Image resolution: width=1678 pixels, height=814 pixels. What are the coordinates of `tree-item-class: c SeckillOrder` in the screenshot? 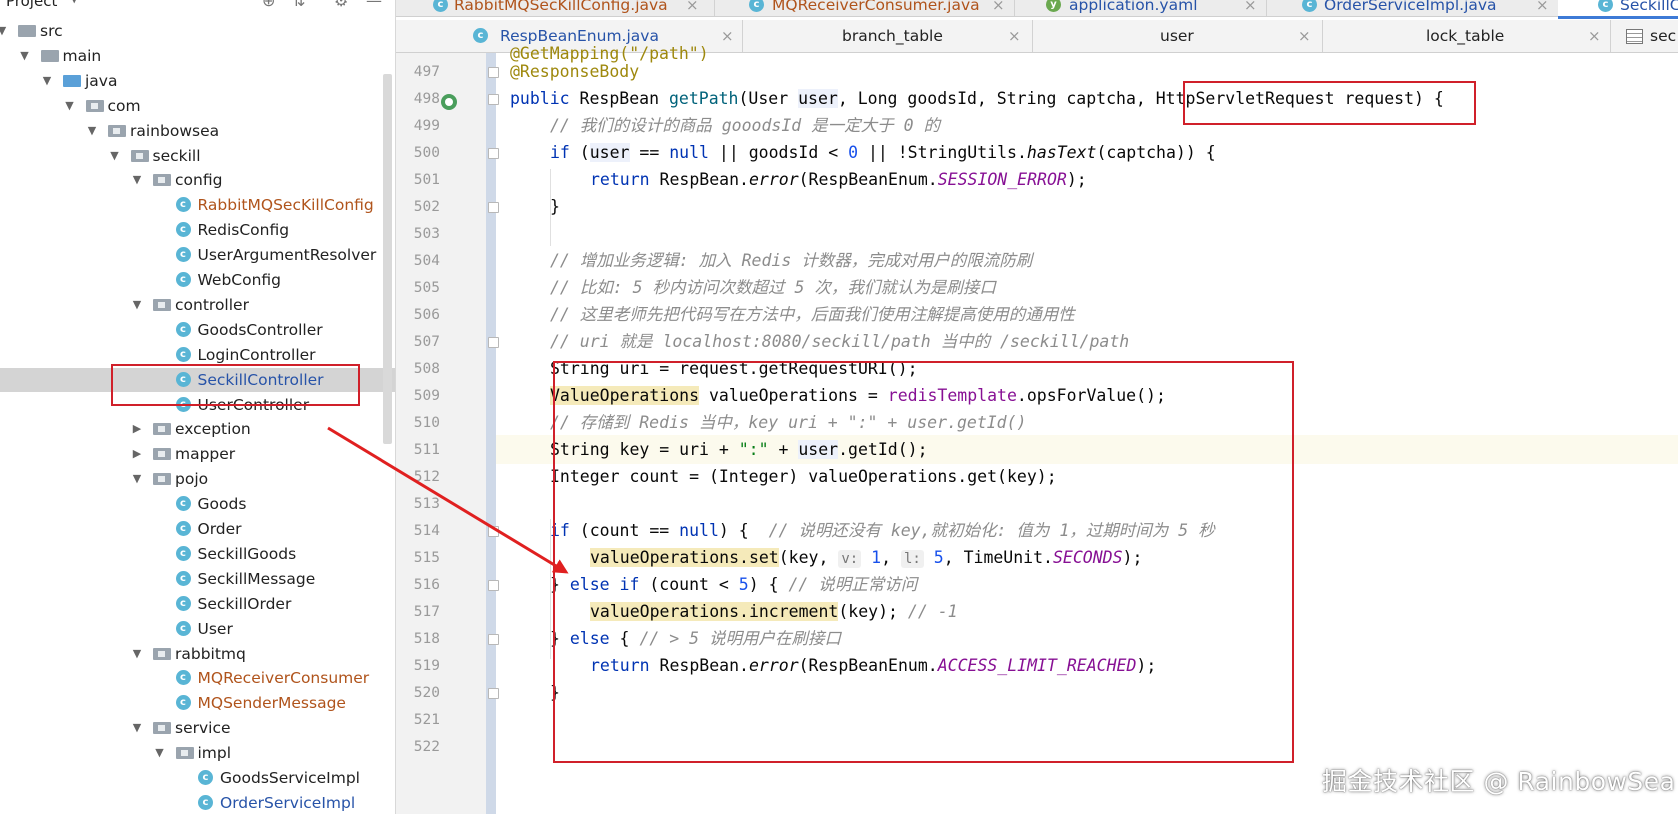 It's located at (197, 604).